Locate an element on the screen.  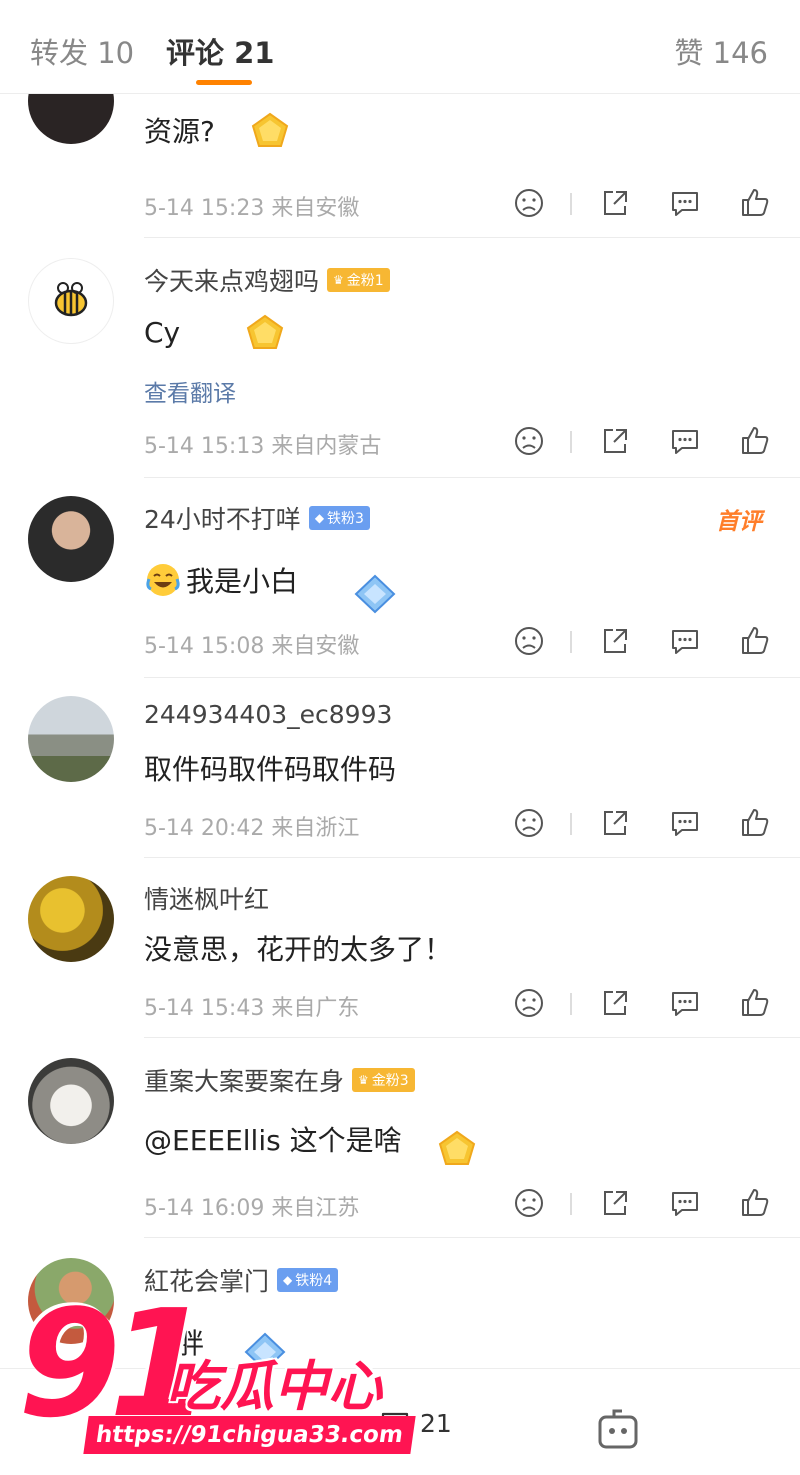
comment-meta: 5-14 20:42 来自浙江 is located at coordinates (252, 828).